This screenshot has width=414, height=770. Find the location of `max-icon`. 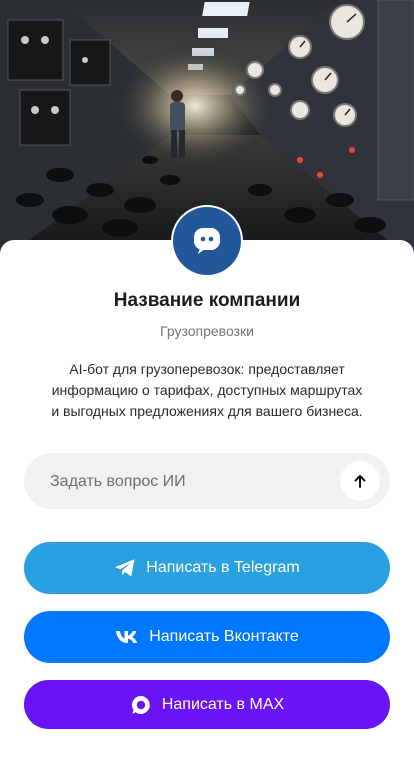

max-icon is located at coordinates (141, 705).